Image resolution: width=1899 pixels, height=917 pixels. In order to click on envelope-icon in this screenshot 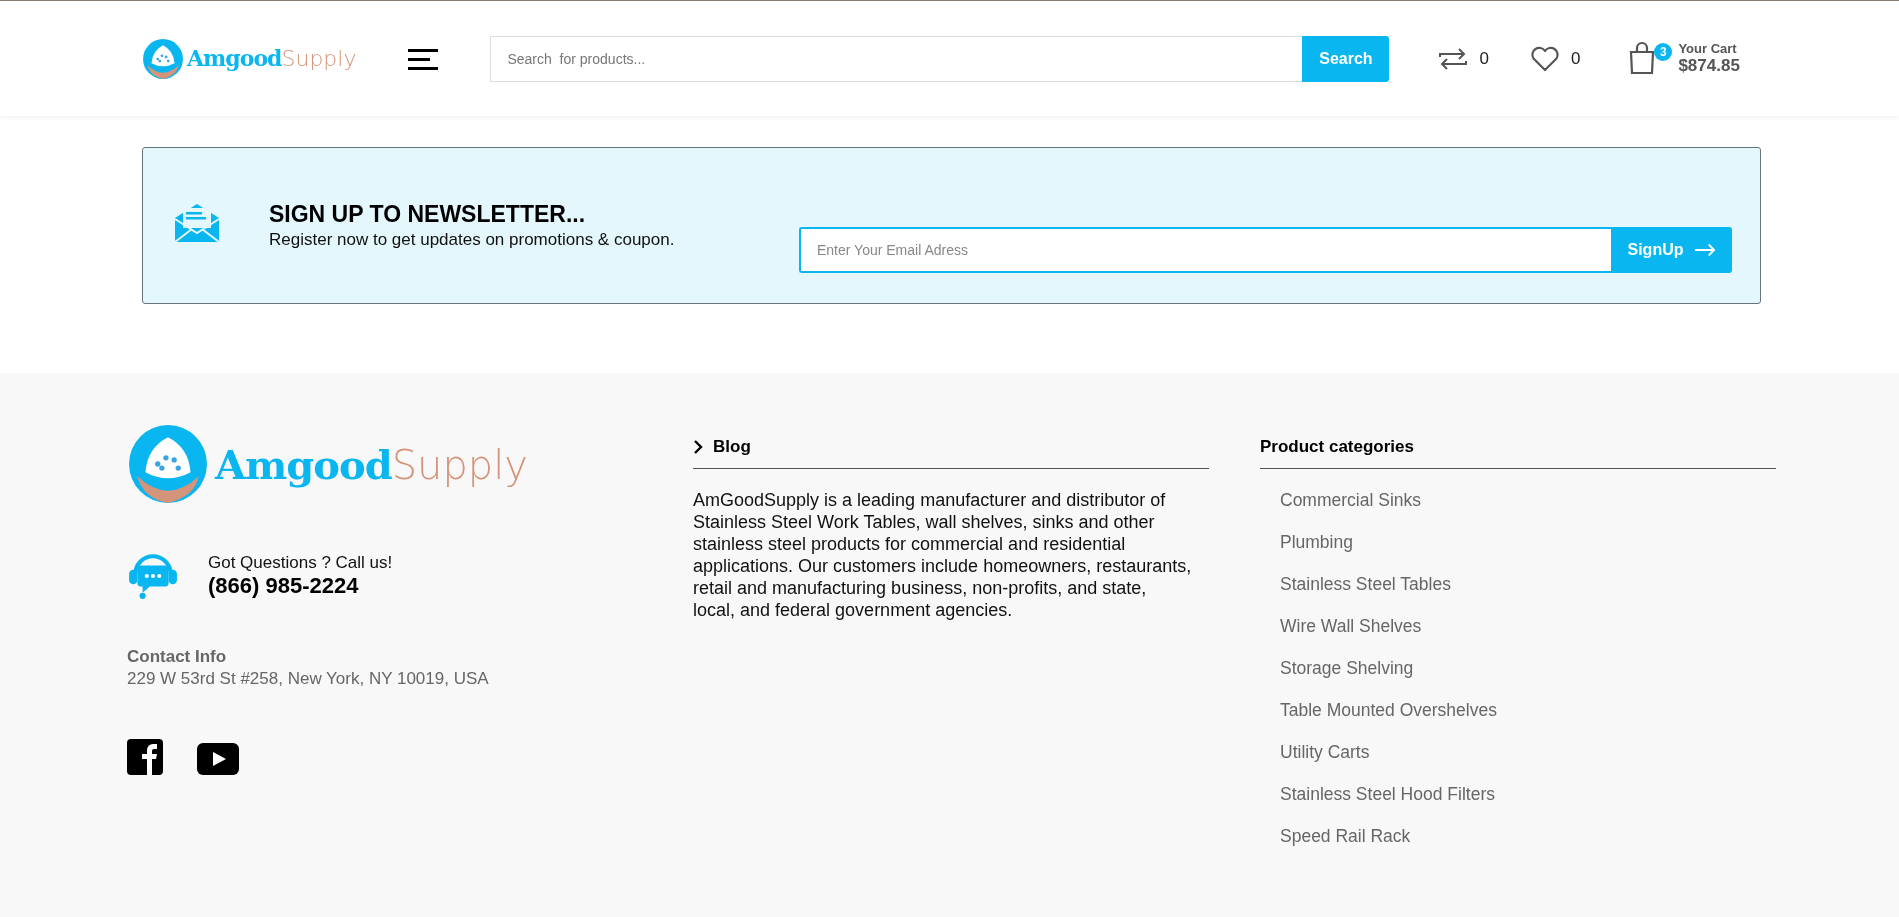, I will do `click(197, 222)`.